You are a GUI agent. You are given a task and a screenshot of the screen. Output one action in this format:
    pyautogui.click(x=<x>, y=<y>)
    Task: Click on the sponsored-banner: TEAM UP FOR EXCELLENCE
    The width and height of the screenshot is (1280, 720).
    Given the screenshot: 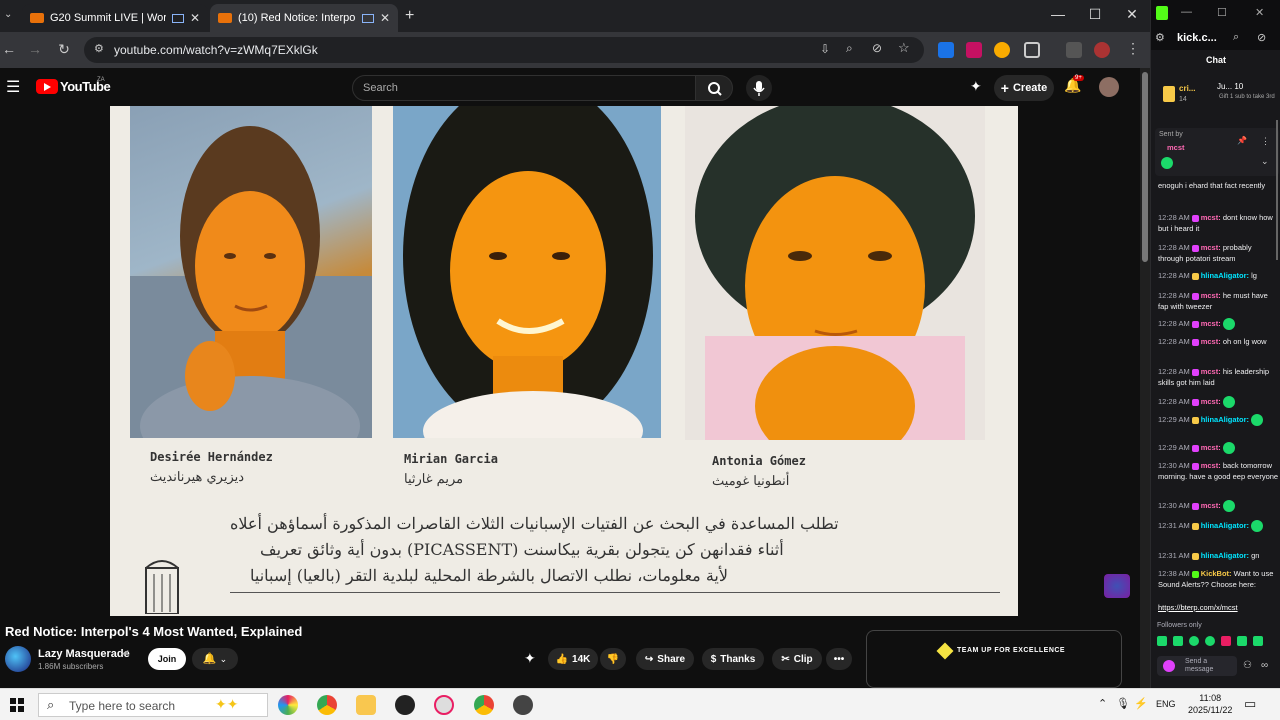 What is the action you would take?
    pyautogui.click(x=994, y=659)
    